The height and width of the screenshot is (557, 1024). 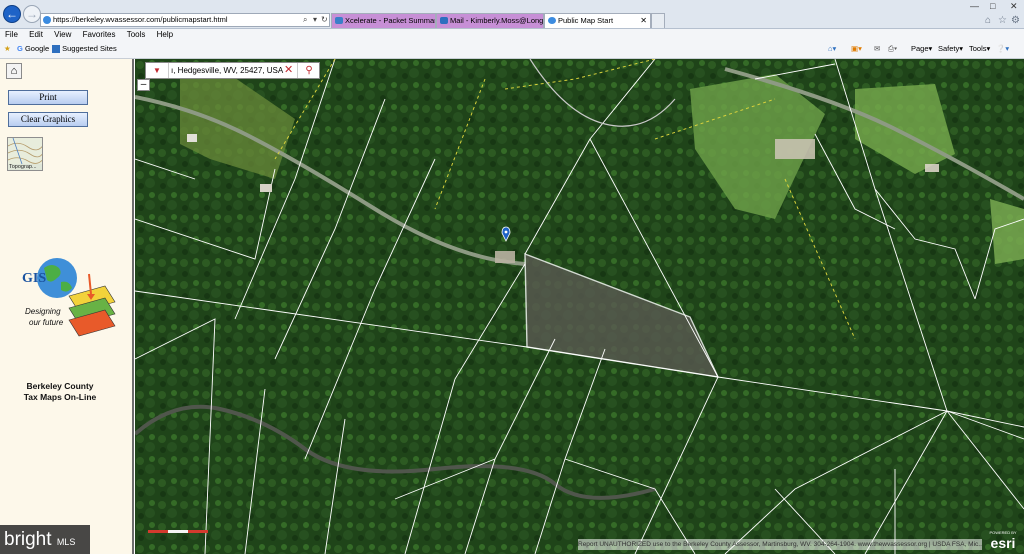 What do you see at coordinates (658, 20) in the screenshot?
I see `new-tab-button` at bounding box center [658, 20].